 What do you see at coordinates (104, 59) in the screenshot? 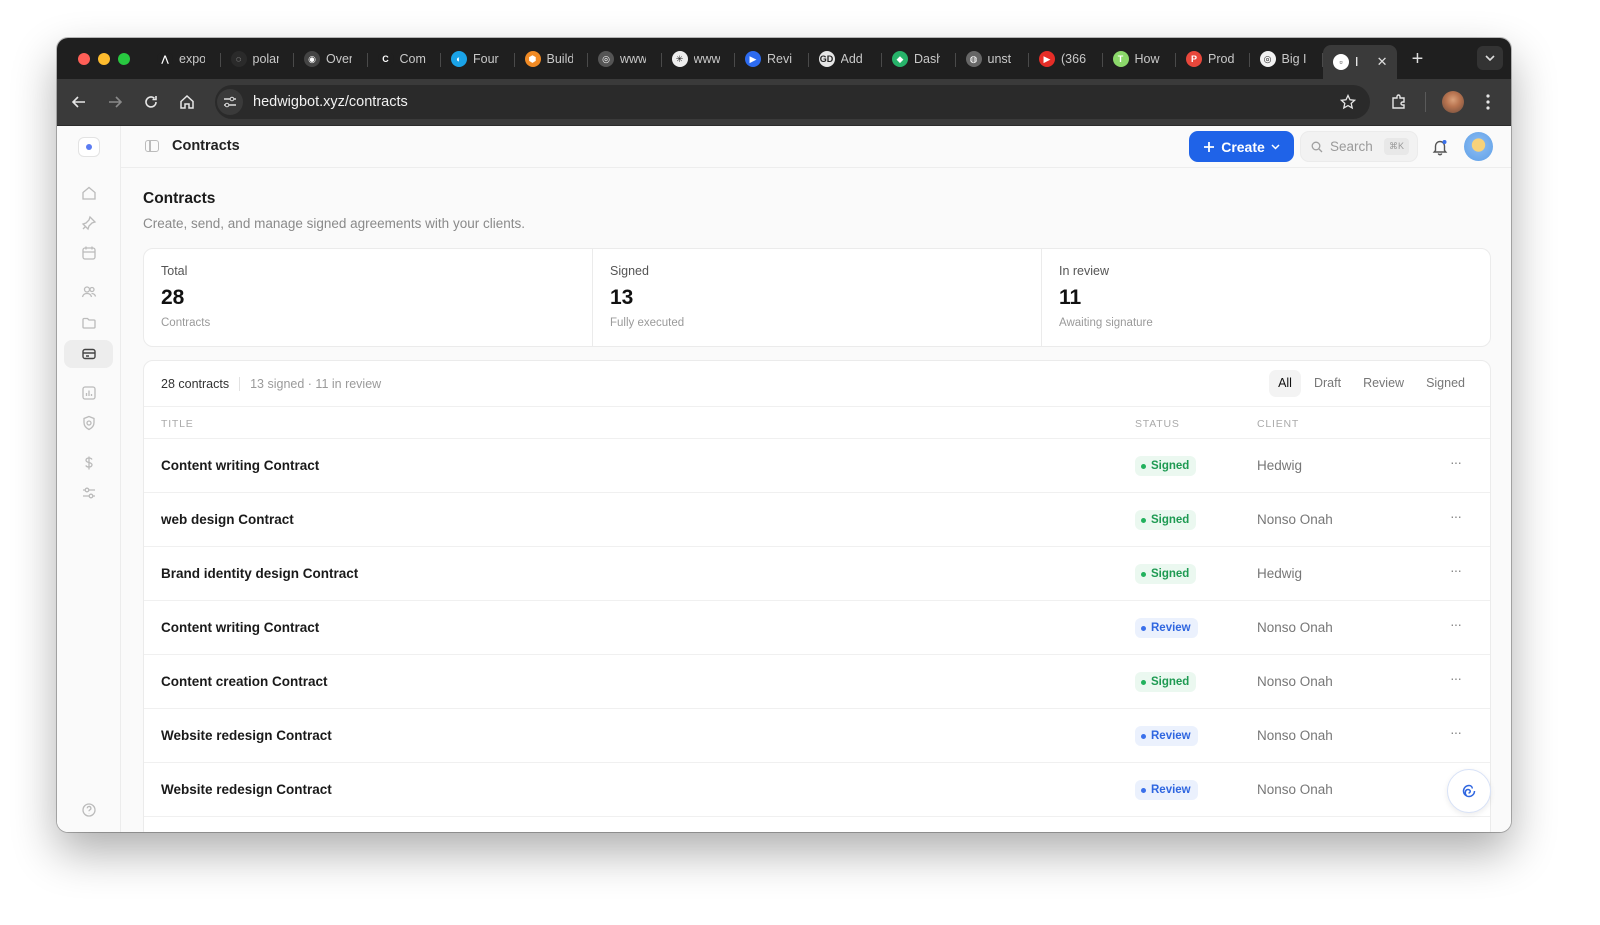
I see `minimize-window-button` at bounding box center [104, 59].